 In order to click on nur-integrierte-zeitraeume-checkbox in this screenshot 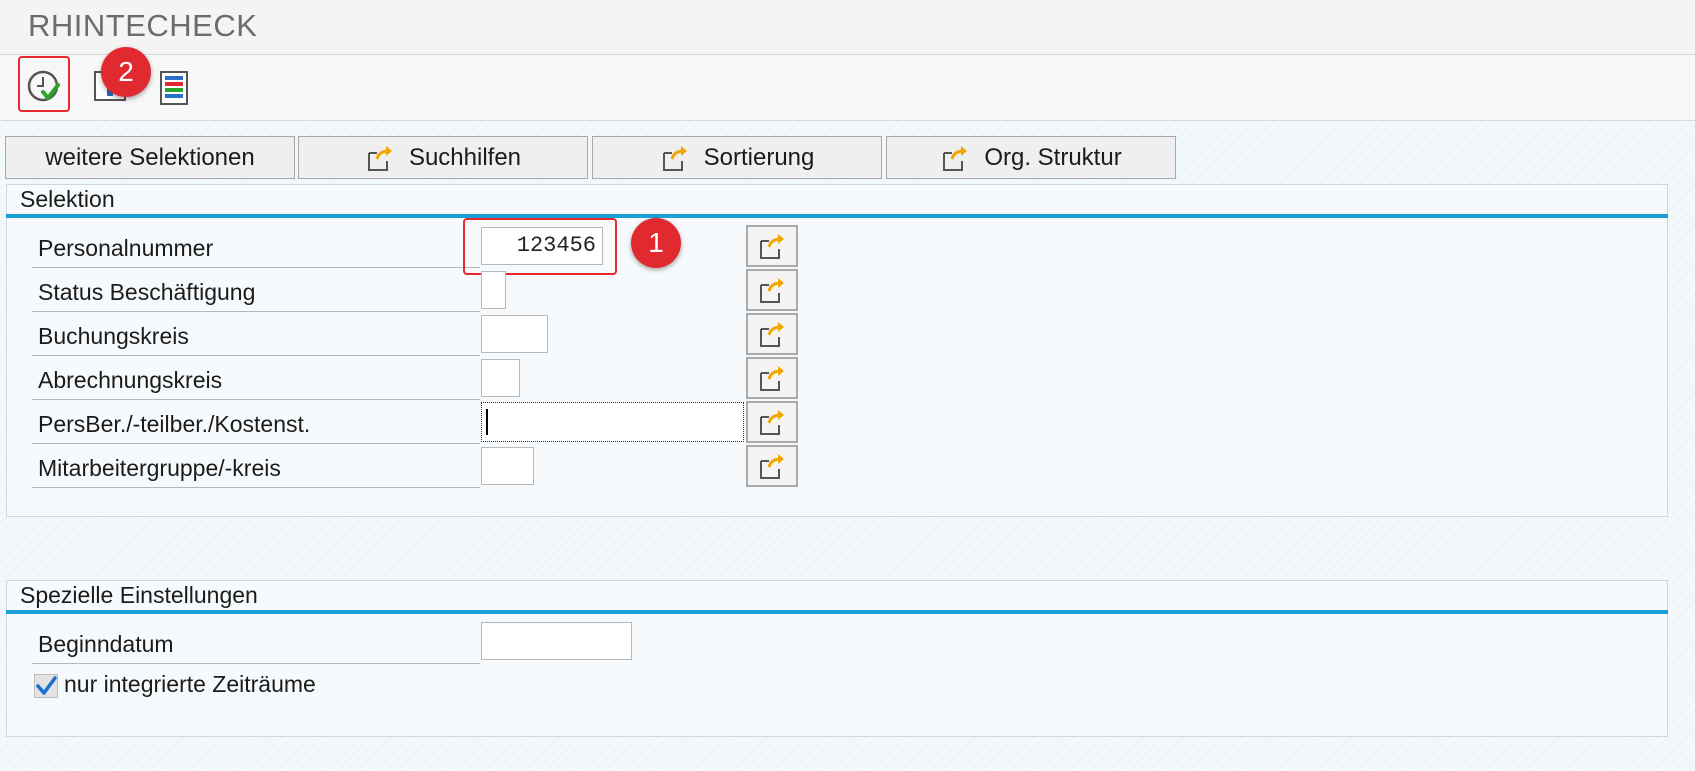, I will do `click(46, 686)`.